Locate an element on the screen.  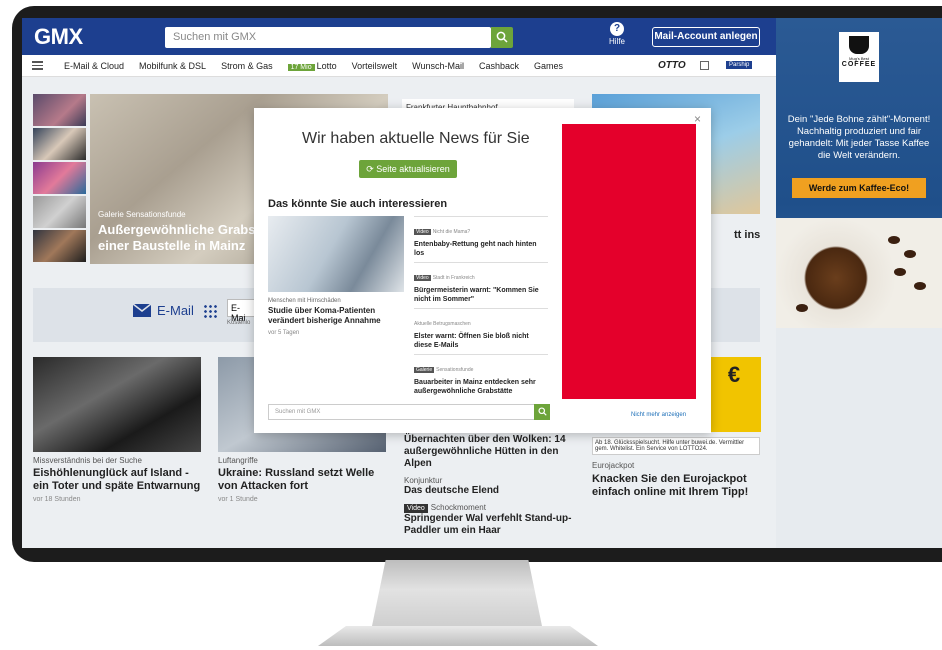
news-time: vor 1 Stunde is located at coordinates (238, 499).